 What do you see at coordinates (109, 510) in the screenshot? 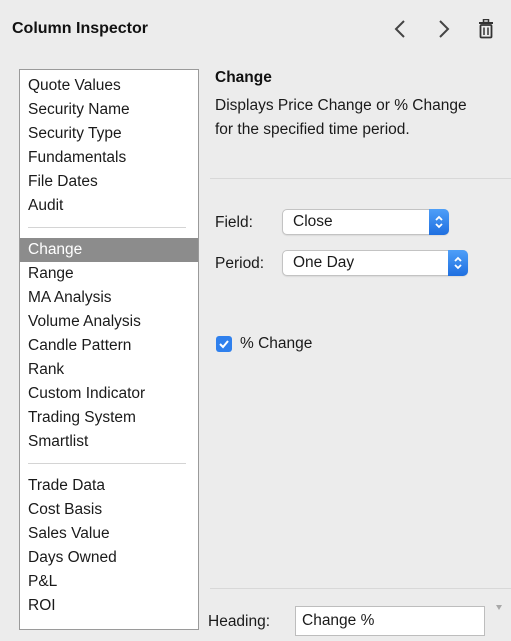
I see `list-item: Cost Basis` at bounding box center [109, 510].